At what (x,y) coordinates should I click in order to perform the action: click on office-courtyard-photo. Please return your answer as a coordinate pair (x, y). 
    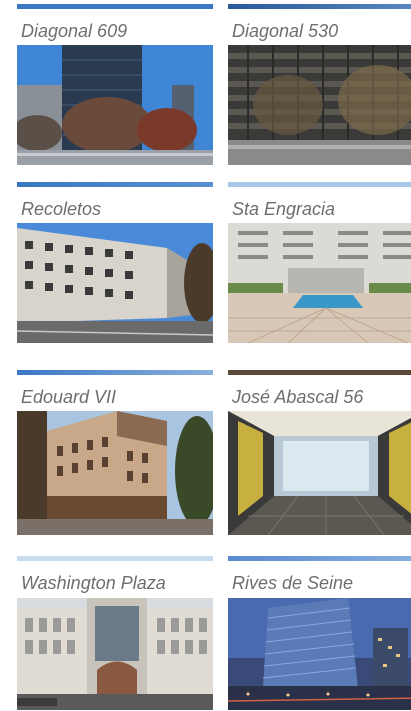
    Looking at the image, I should click on (319, 283).